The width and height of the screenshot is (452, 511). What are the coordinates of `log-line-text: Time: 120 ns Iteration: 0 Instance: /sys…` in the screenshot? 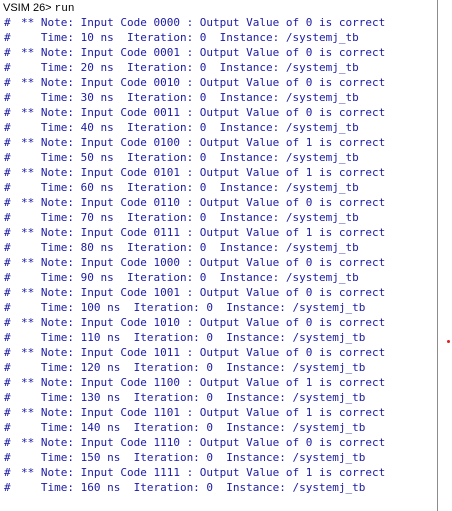 It's located at (193, 367).